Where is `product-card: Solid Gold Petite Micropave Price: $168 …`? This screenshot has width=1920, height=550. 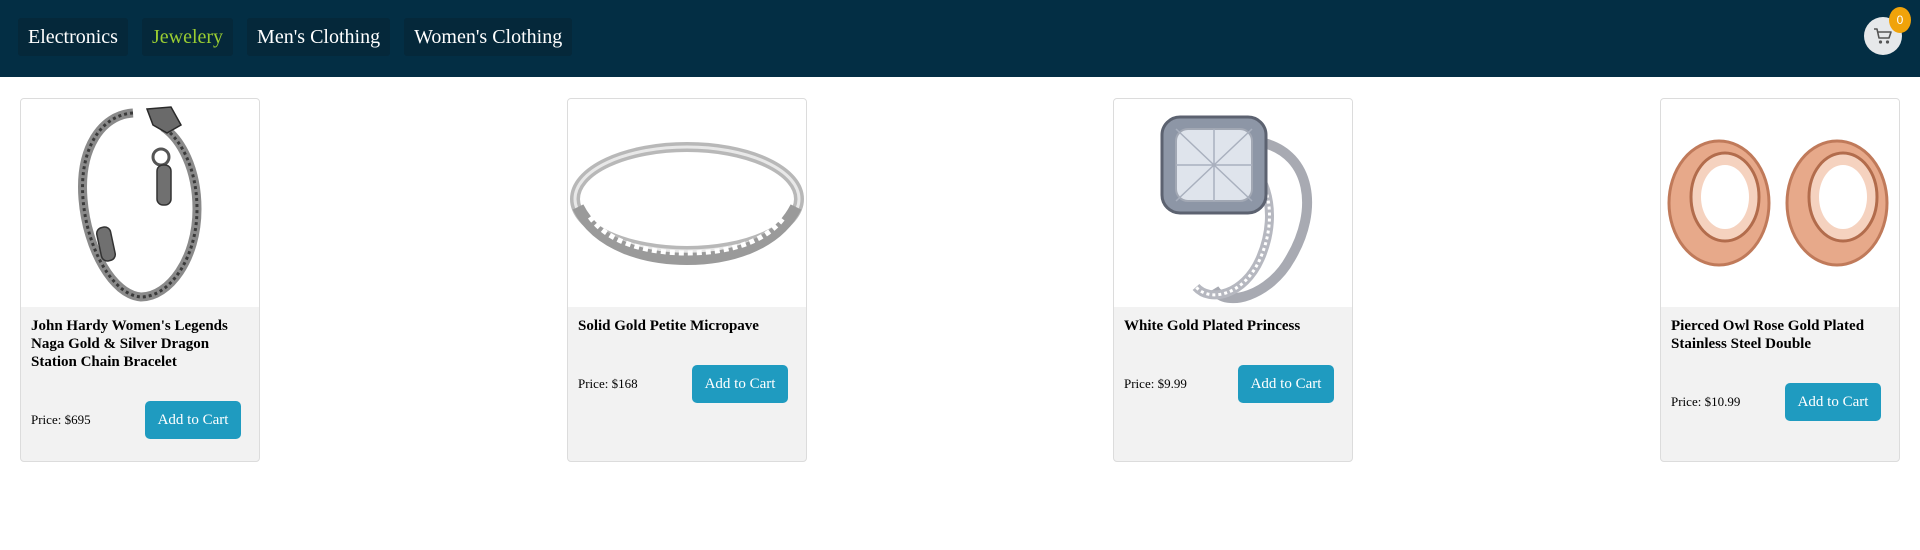 product-card: Solid Gold Petite Micropave Price: $168 … is located at coordinates (687, 280).